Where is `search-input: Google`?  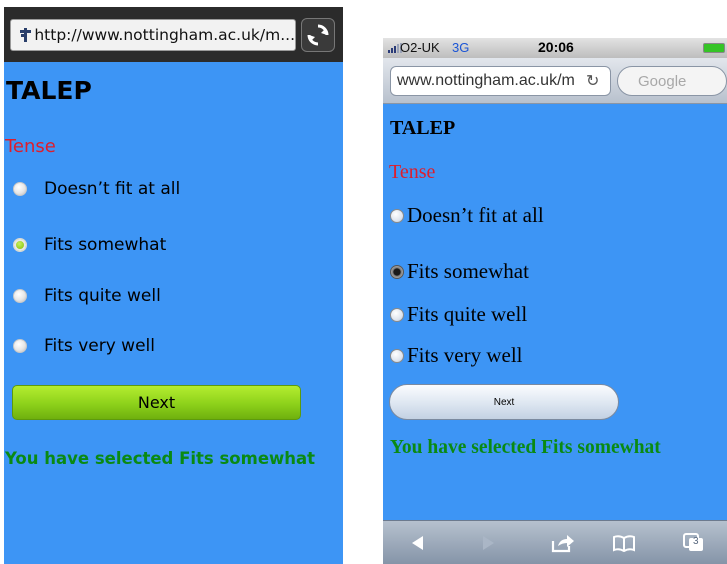 search-input: Google is located at coordinates (672, 81).